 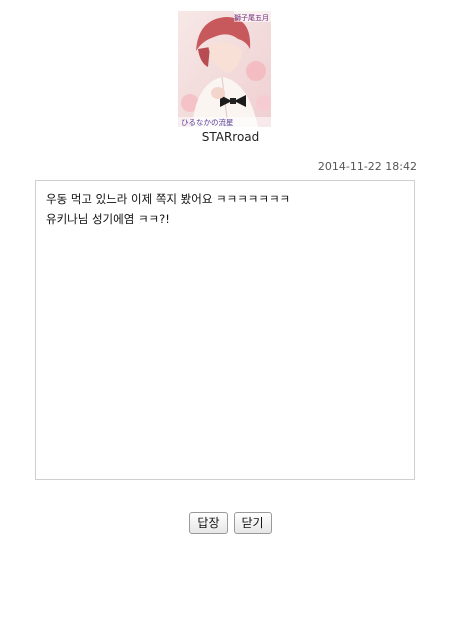 What do you see at coordinates (251, 17) in the screenshot?
I see `avatar-caption-top: 獅子尾五月` at bounding box center [251, 17].